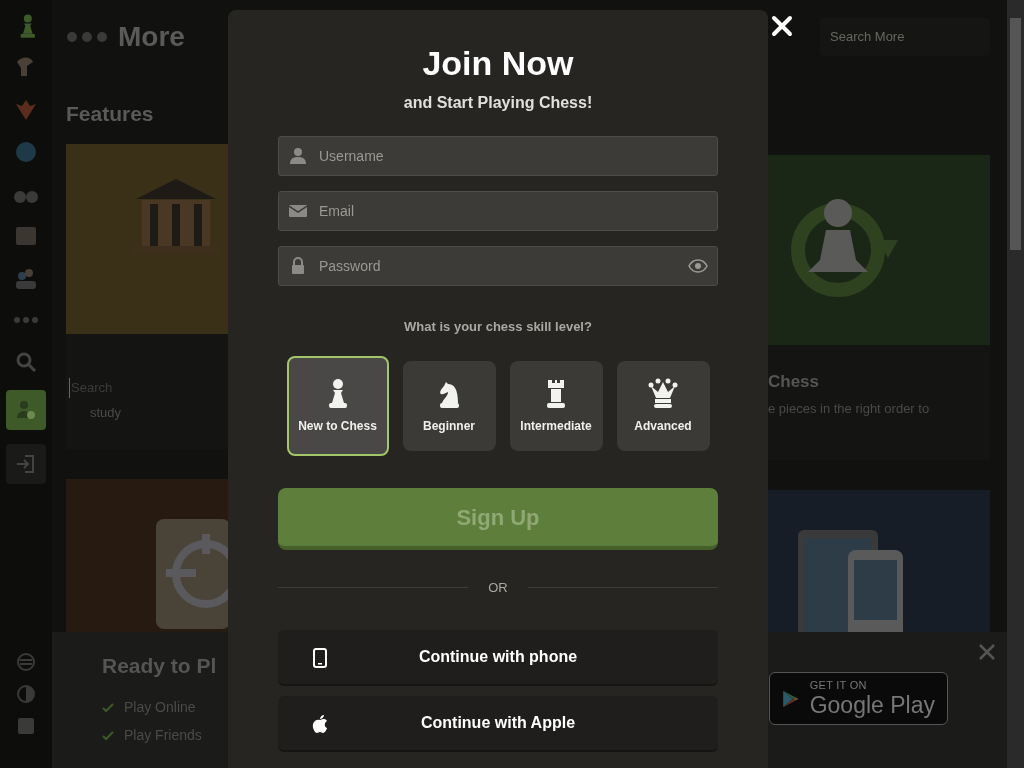  I want to click on login-button, so click(26, 464).